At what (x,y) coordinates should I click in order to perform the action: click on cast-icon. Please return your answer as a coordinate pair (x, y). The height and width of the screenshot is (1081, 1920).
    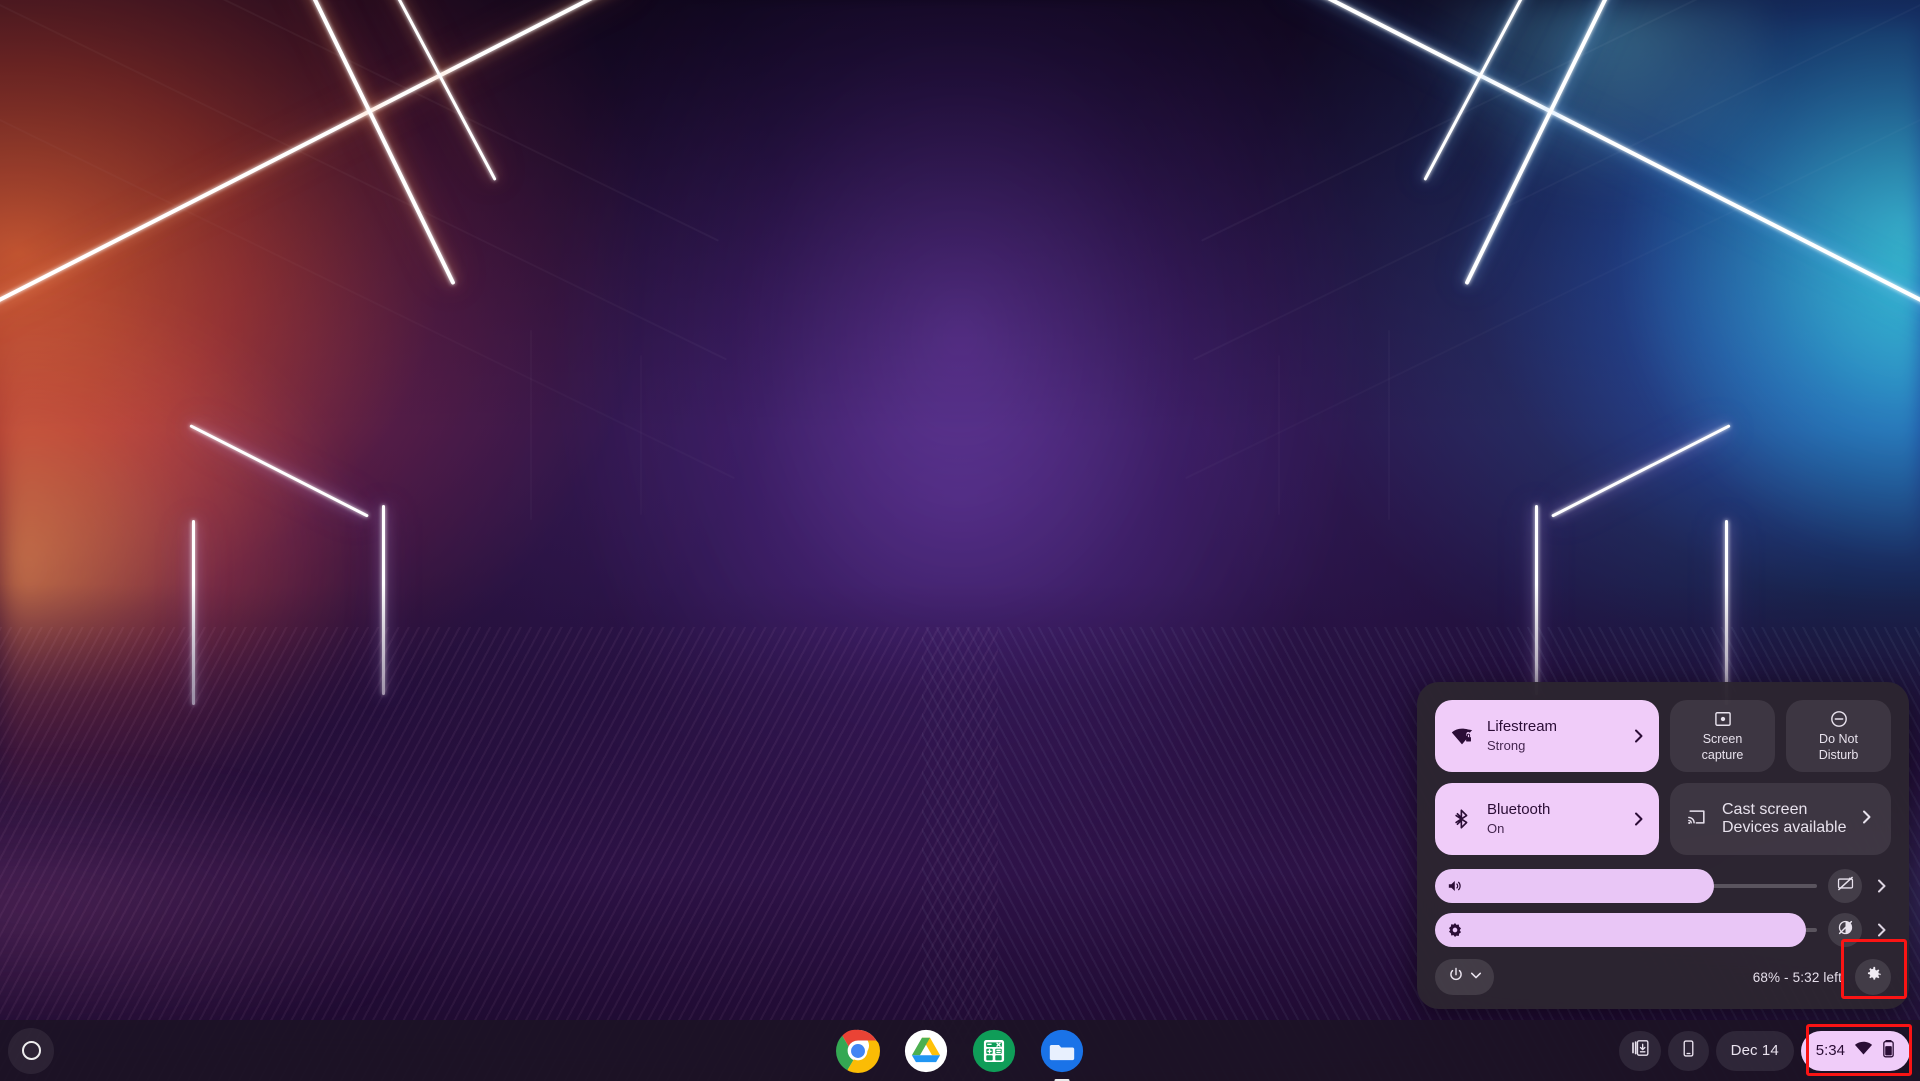
    Looking at the image, I should click on (1697, 819).